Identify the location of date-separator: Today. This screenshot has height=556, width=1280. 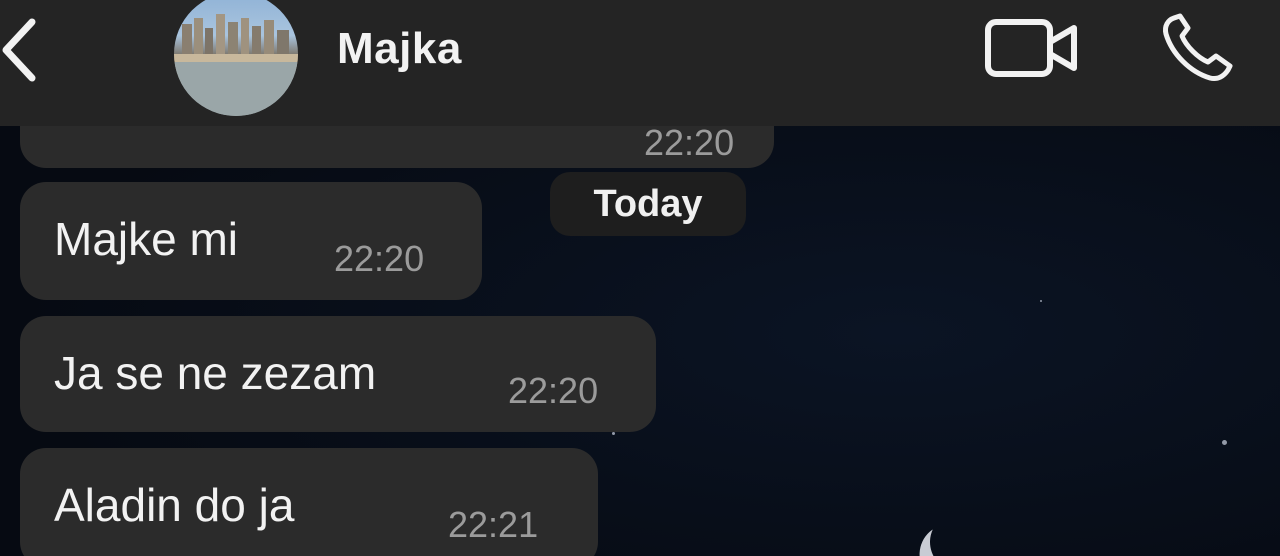
(648, 204).